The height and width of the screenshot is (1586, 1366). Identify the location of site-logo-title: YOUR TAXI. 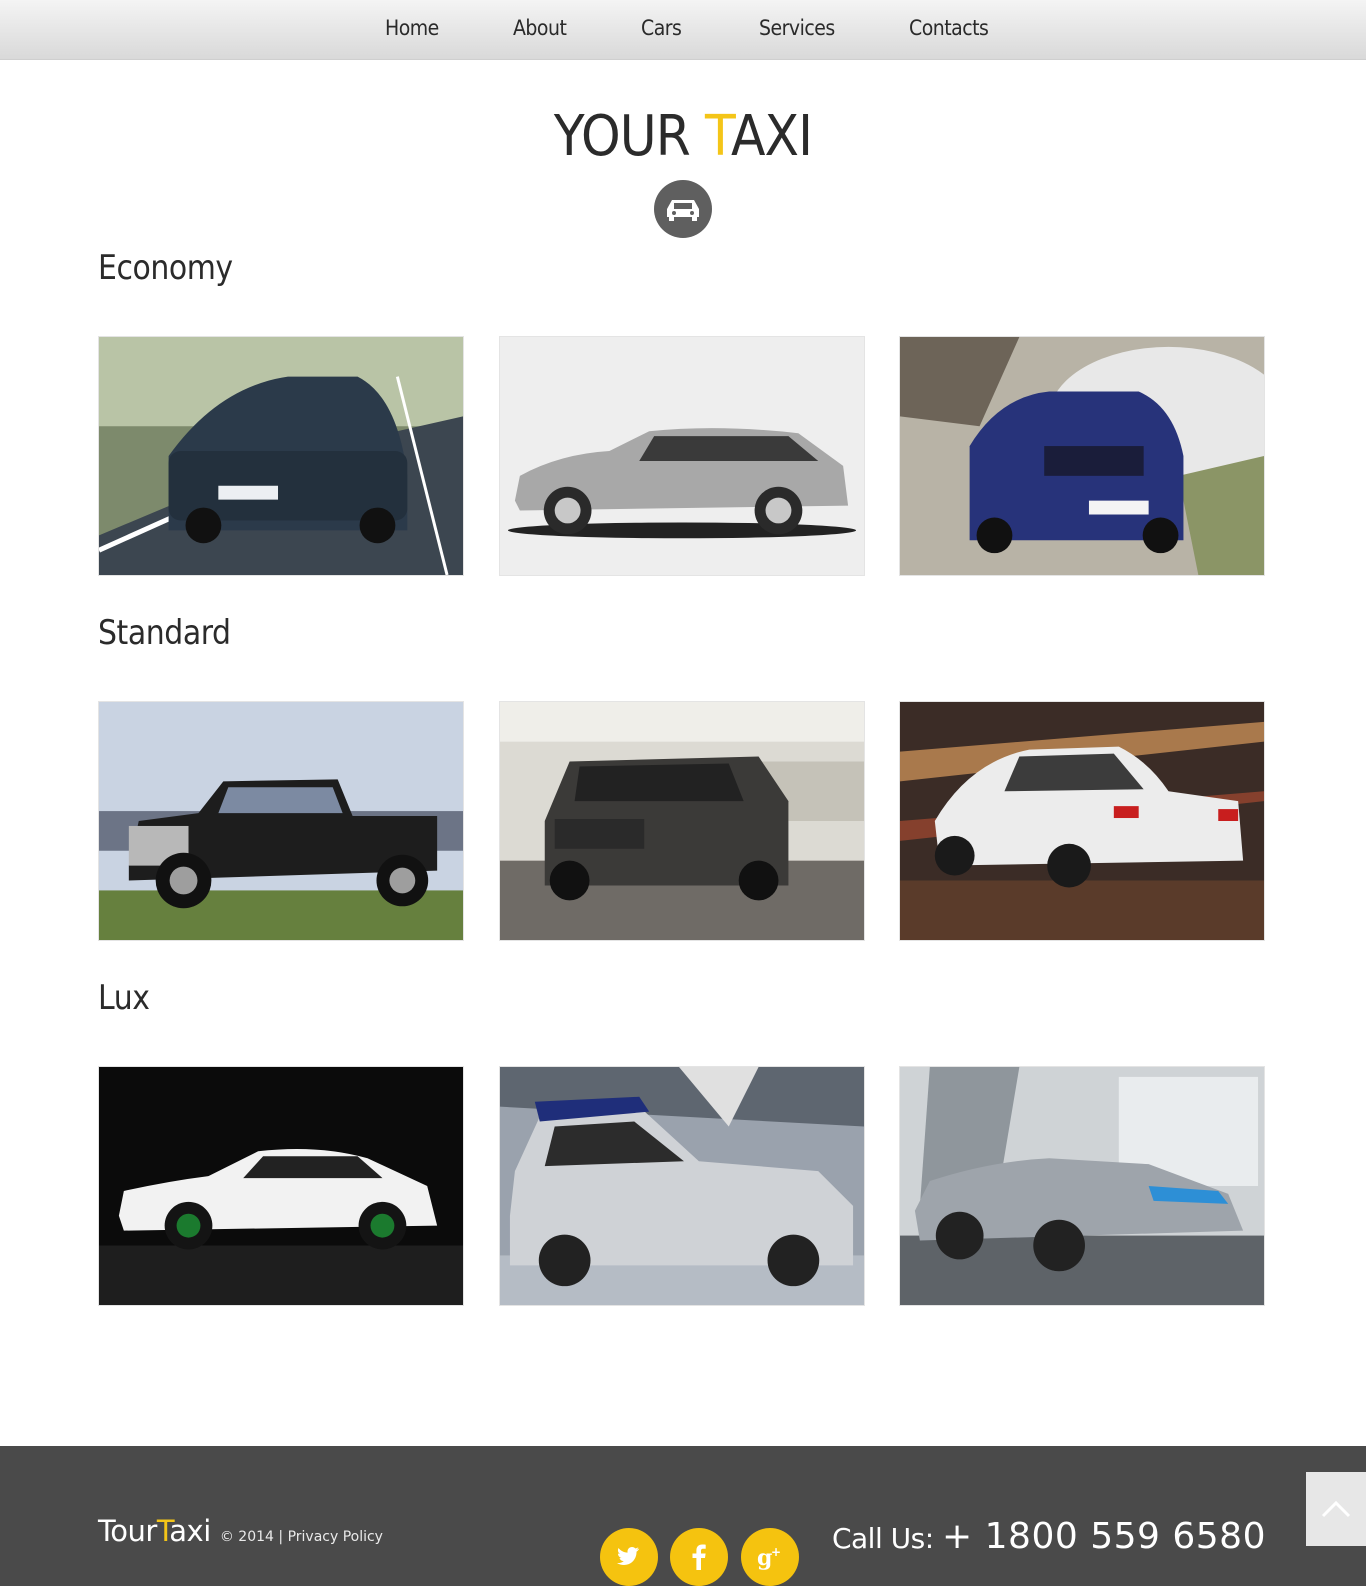
(682, 136).